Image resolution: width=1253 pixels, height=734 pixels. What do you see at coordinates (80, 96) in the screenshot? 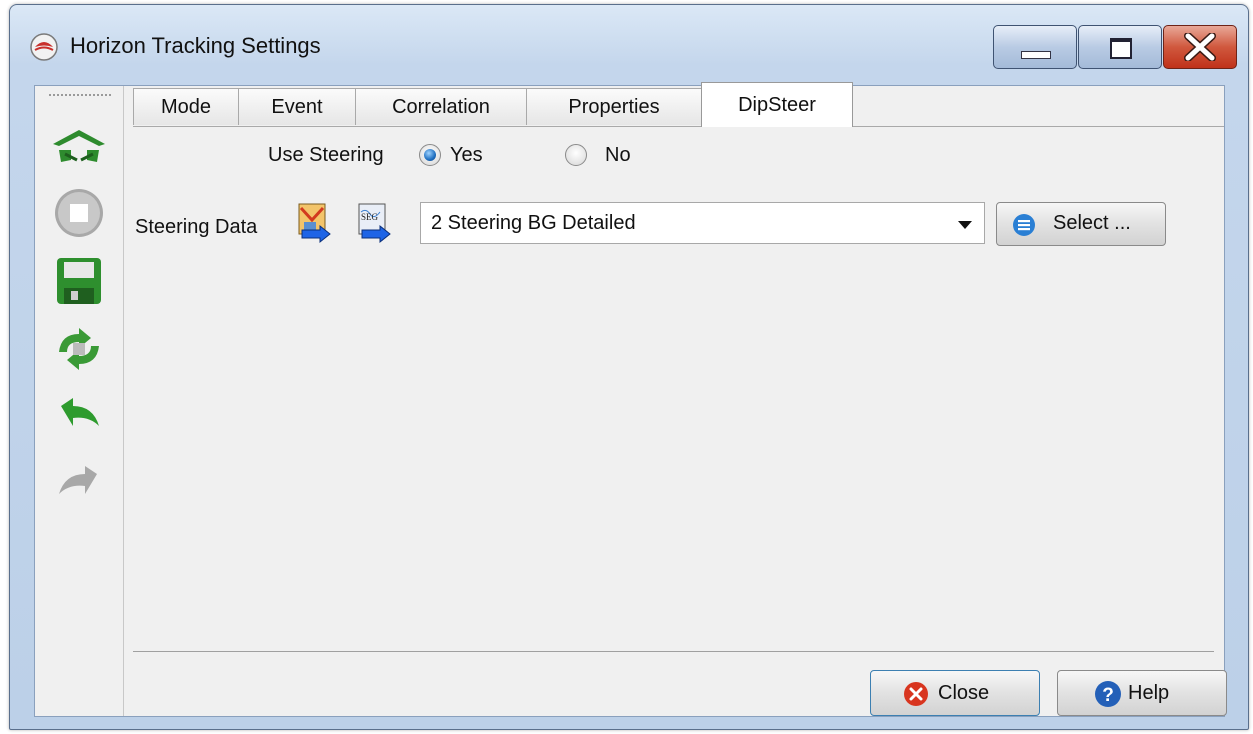
I see `toolbar-grip` at bounding box center [80, 96].